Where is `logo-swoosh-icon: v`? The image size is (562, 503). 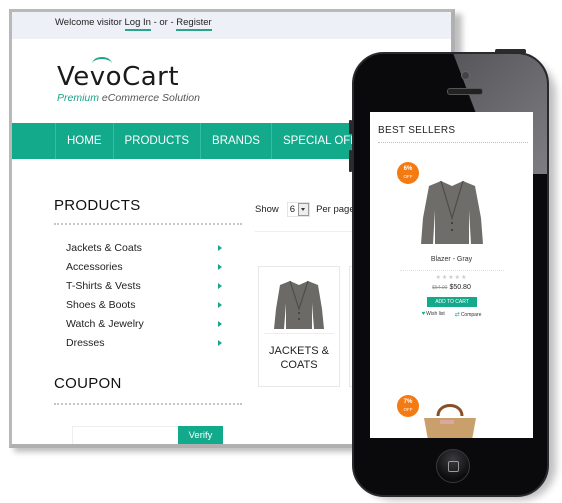 logo-swoosh-icon: v is located at coordinates (100, 74).